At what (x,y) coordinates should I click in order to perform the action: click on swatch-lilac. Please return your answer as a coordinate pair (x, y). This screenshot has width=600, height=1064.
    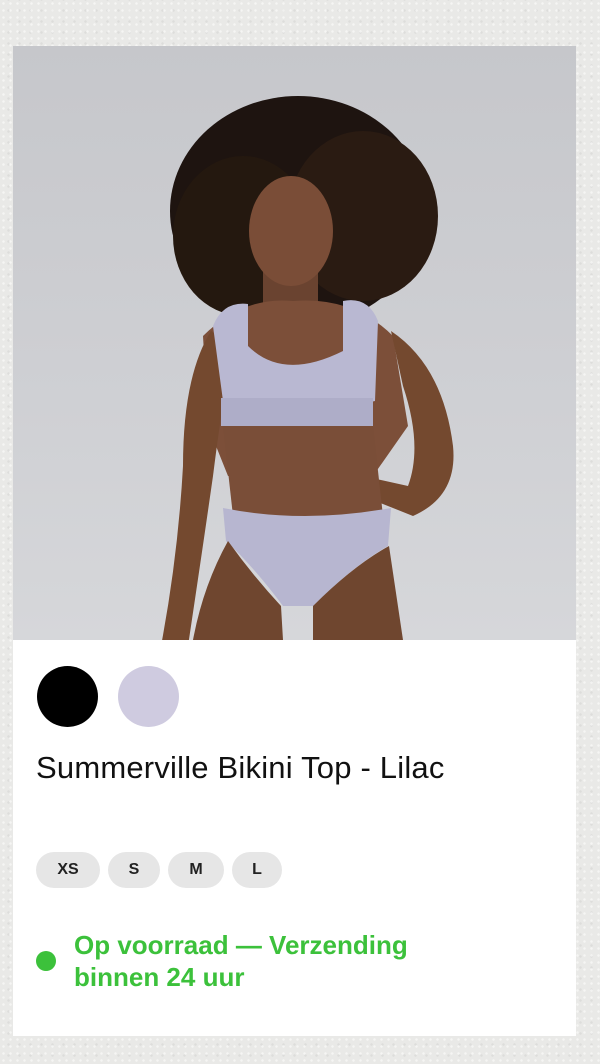
    Looking at the image, I should click on (148, 696).